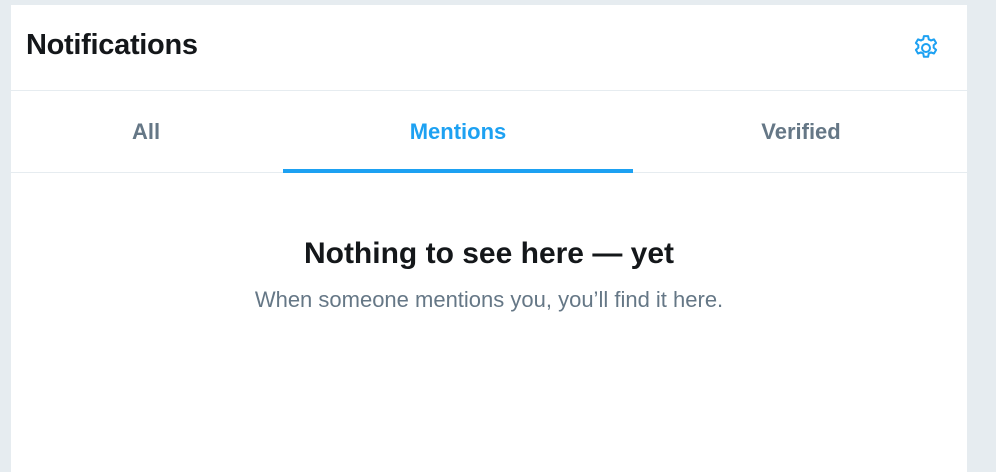  I want to click on tab-verified: Verified, so click(801, 131).